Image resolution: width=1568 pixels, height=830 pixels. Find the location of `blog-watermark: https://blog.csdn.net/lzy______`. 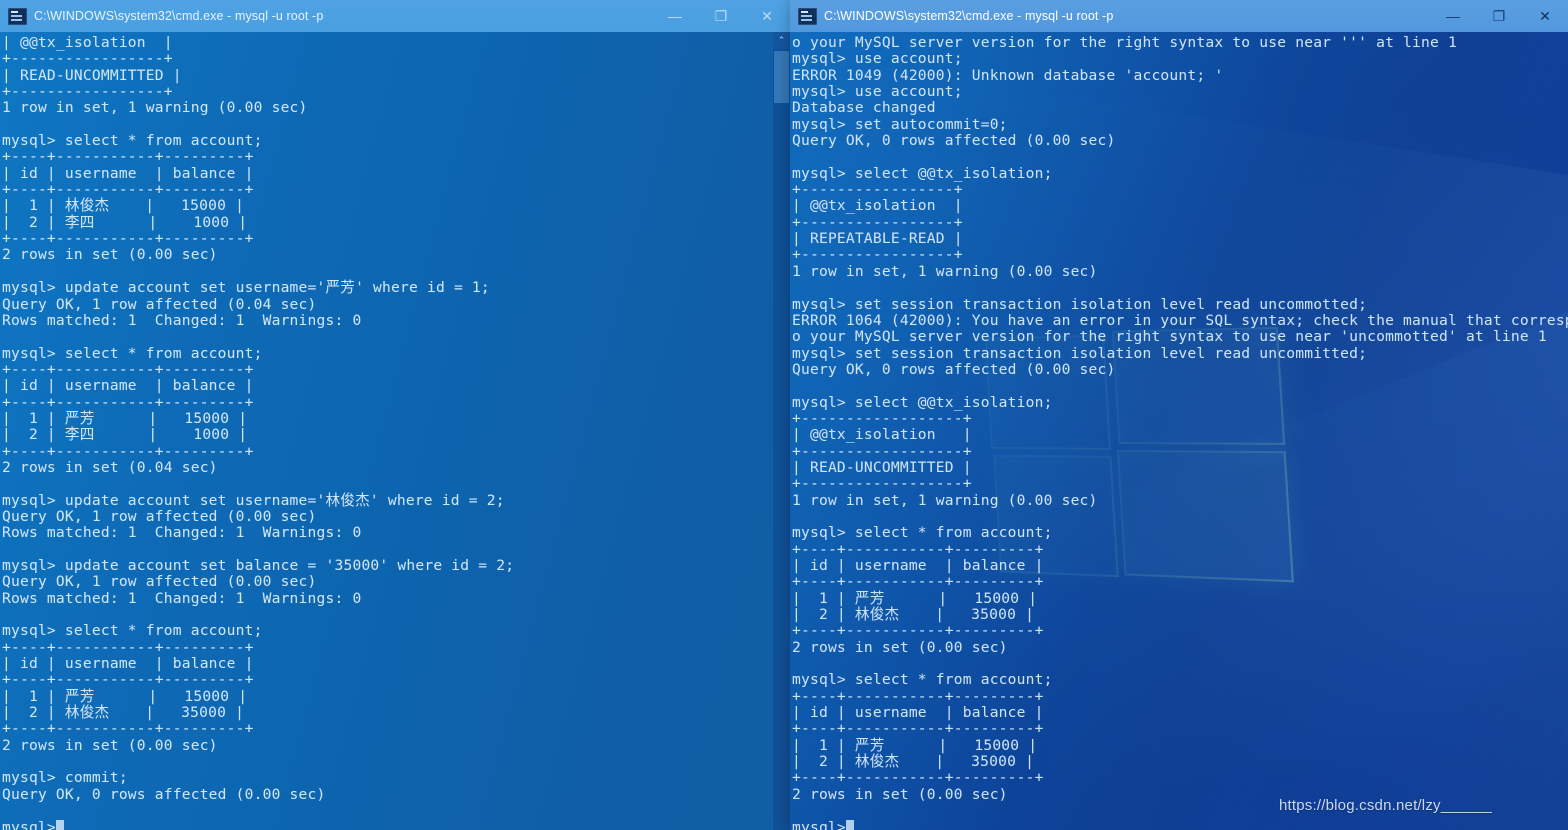

blog-watermark: https://blog.csdn.net/lzy______ is located at coordinates (1385, 805).